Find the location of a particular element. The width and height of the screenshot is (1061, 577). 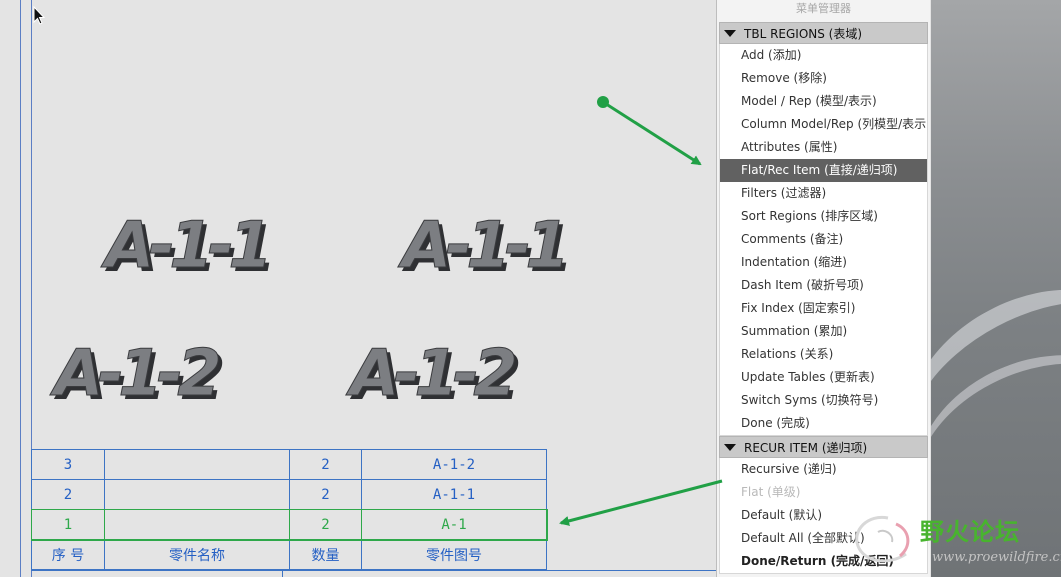

menu-item: Update Tables (更新表) is located at coordinates (823, 377).